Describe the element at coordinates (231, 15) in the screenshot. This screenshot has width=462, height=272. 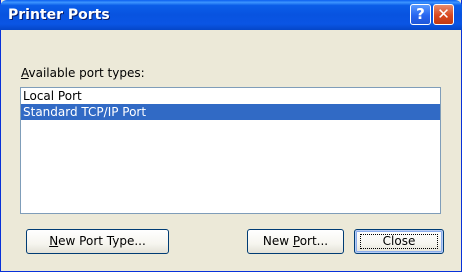
I see `title-bar: Printer Ports ? ✕` at that location.